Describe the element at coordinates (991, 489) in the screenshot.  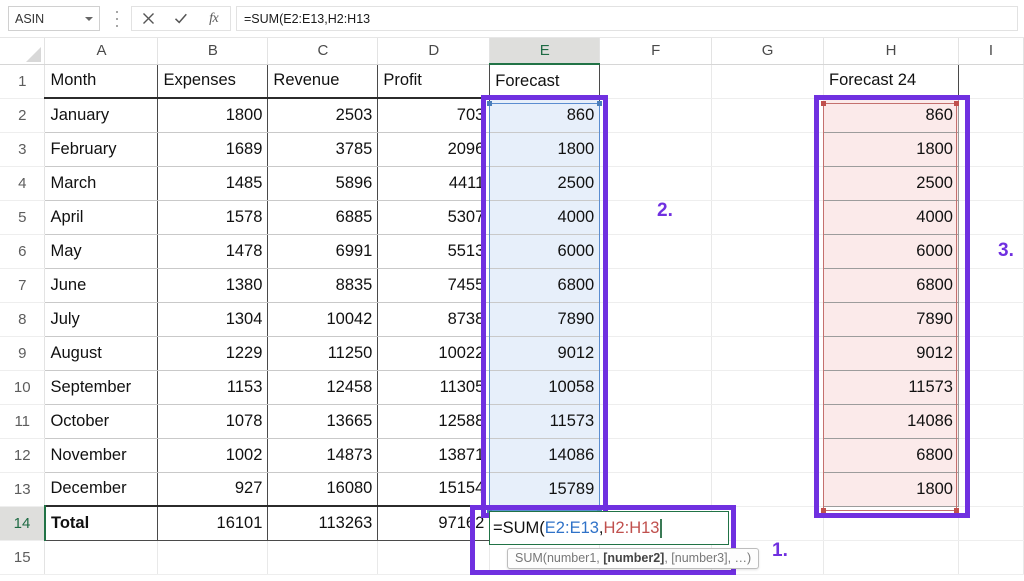
I see `cell-i13` at that location.